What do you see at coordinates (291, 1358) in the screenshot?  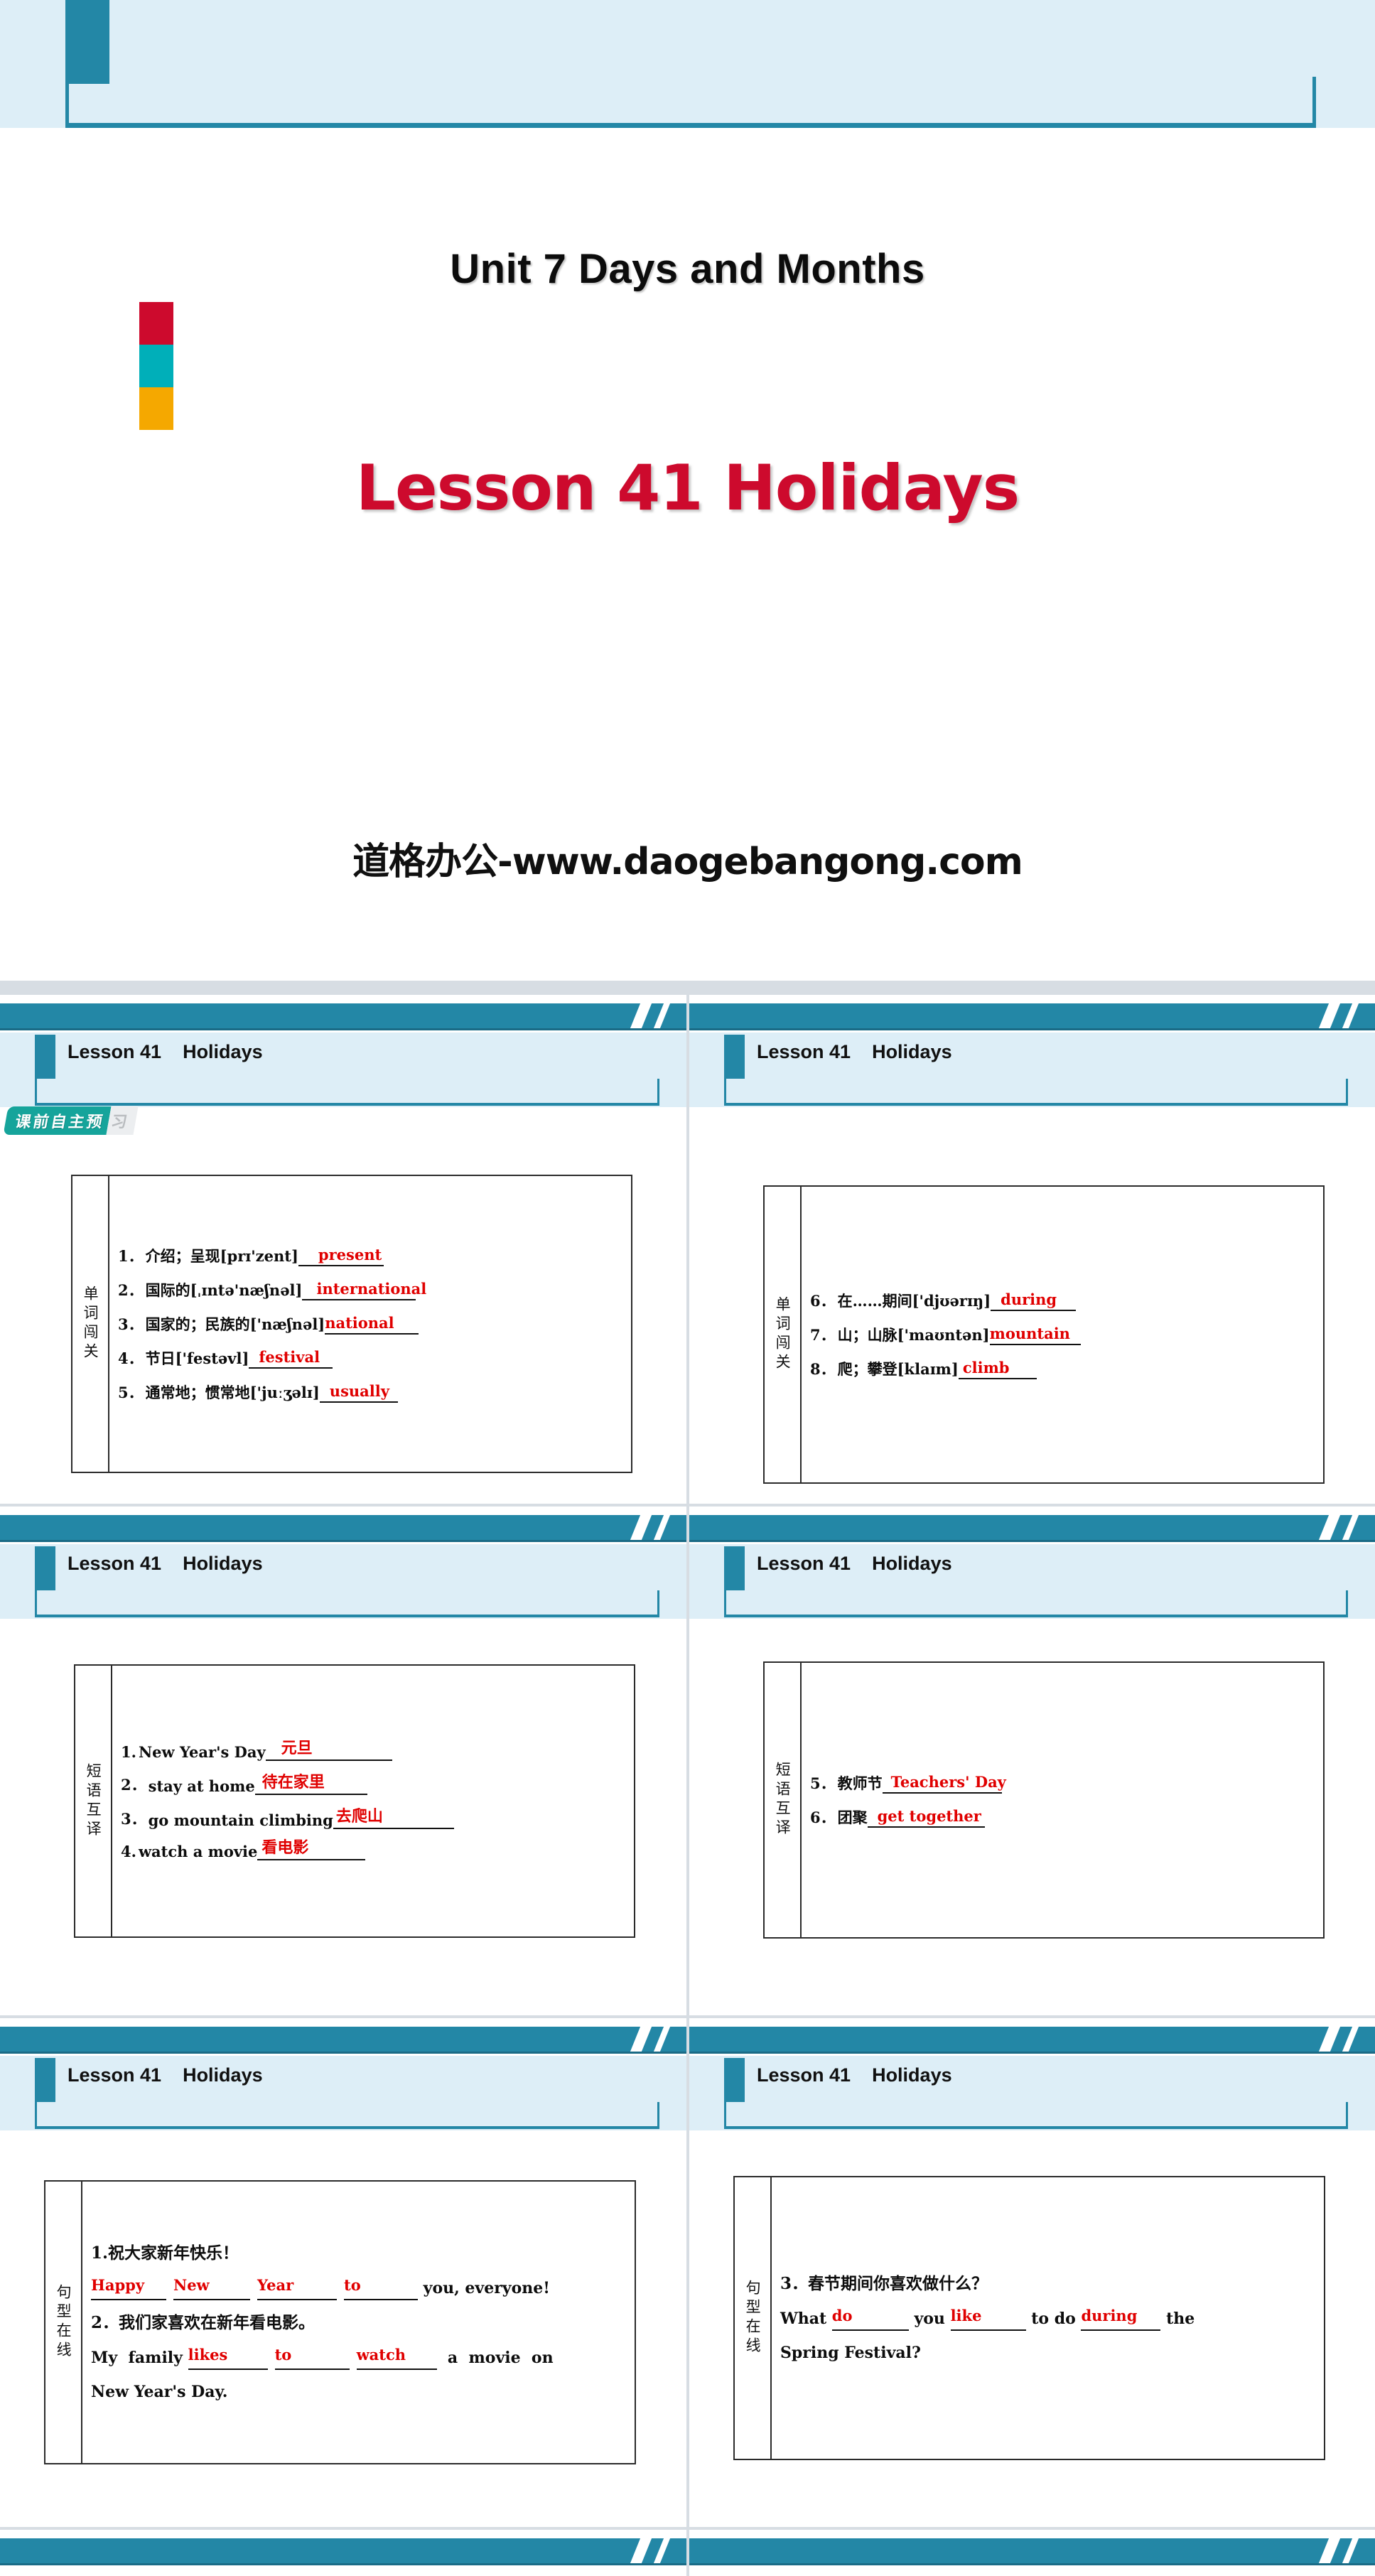 I see `answer-blank: festival` at bounding box center [291, 1358].